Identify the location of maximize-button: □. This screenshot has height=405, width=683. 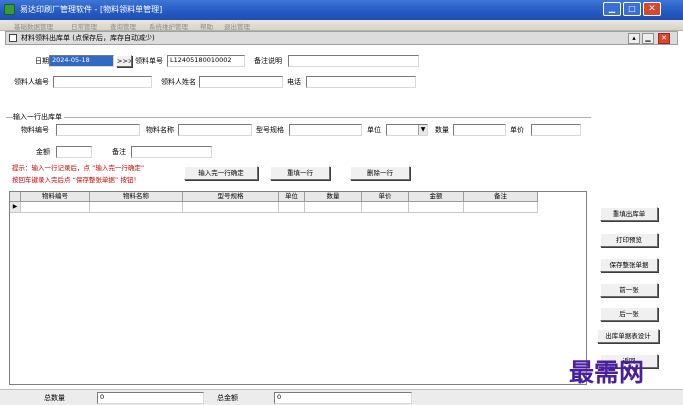
(632, 9).